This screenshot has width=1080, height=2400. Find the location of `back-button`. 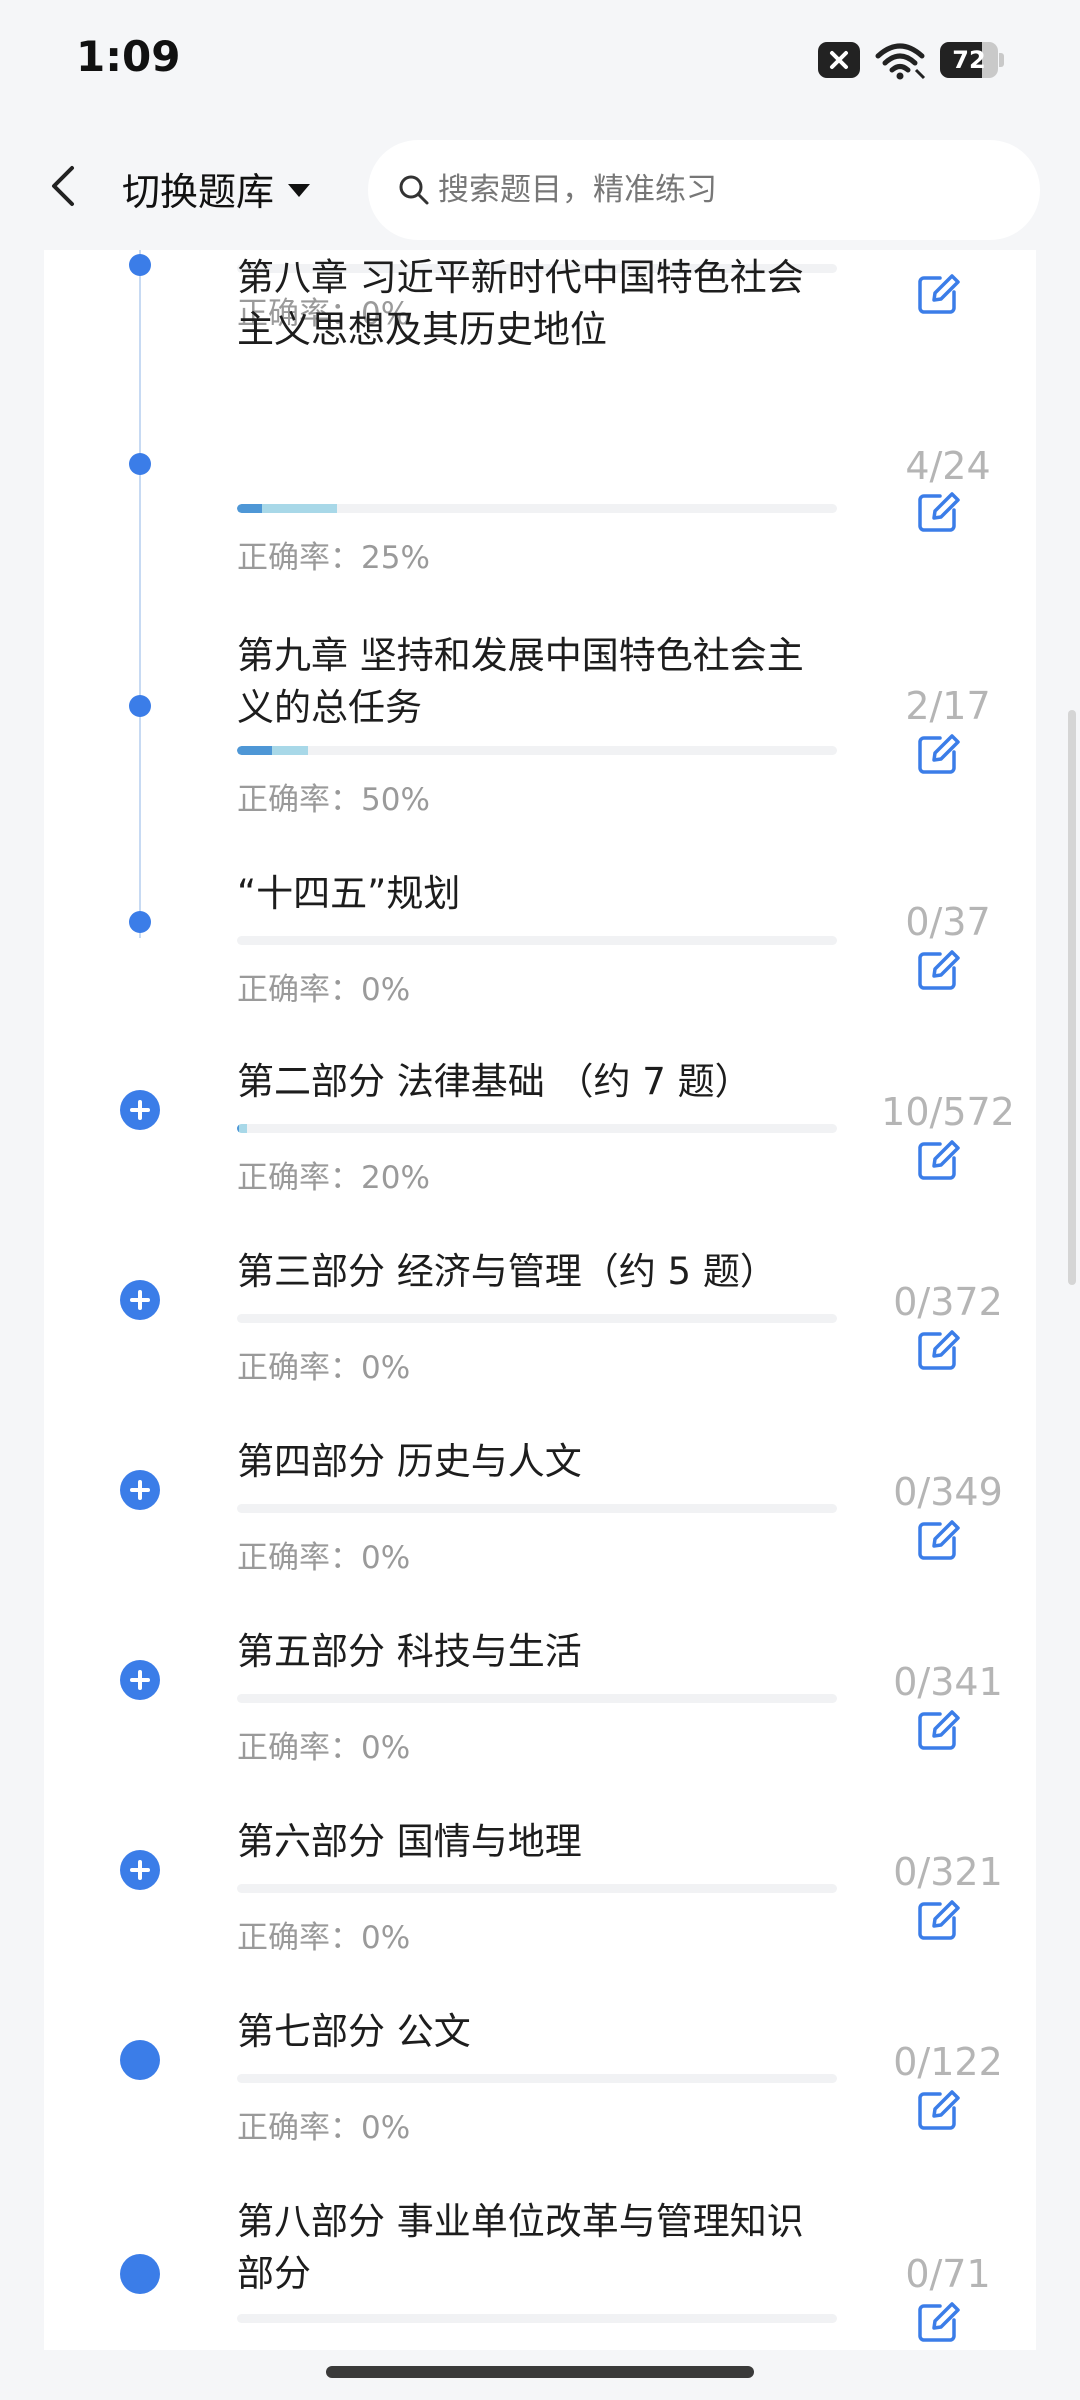

back-button is located at coordinates (63, 186).